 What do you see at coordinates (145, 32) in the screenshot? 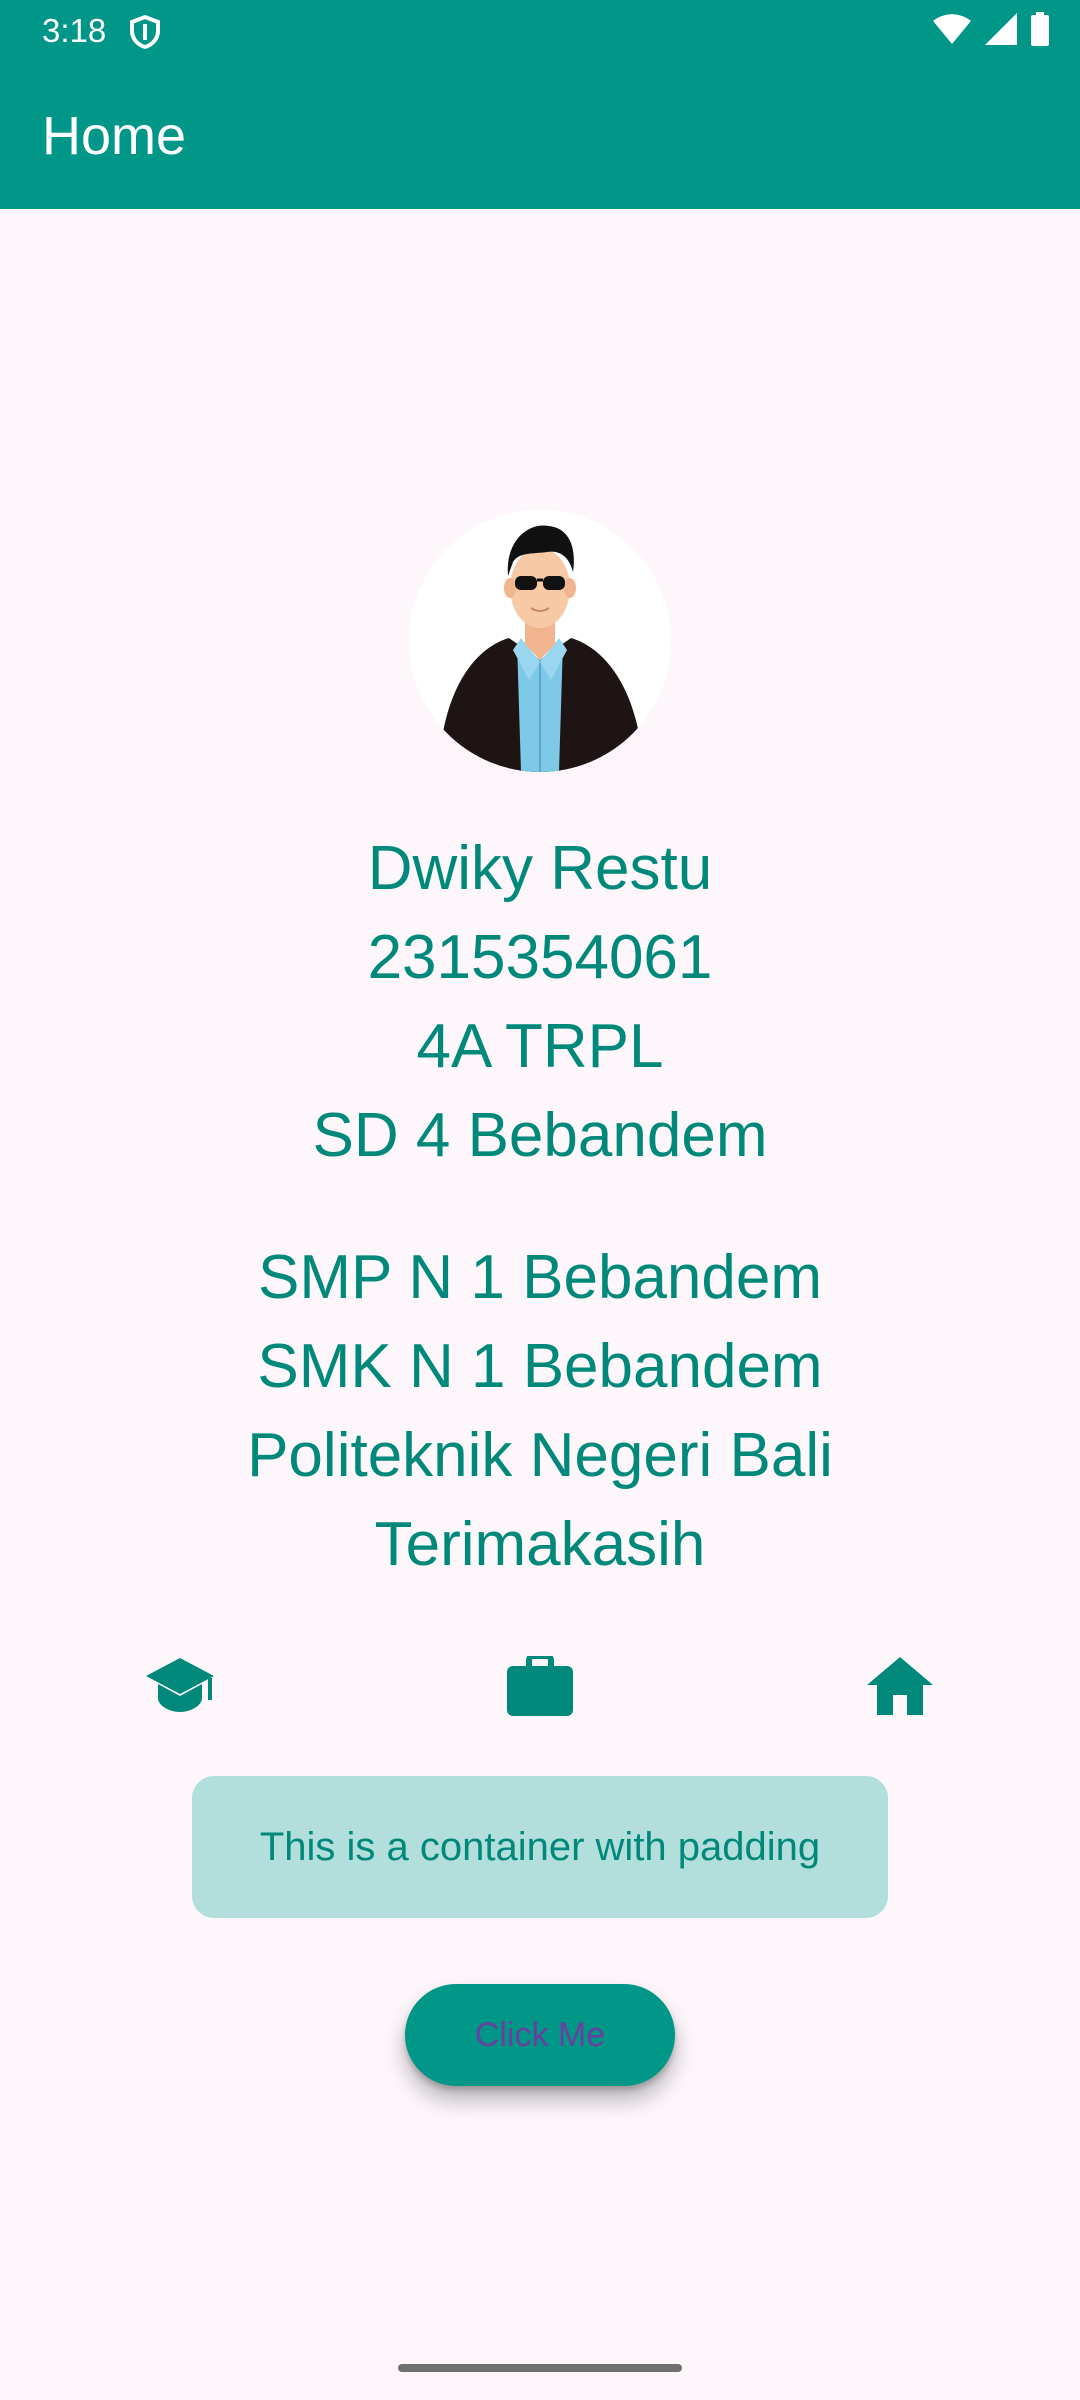
I see `shield-icon` at bounding box center [145, 32].